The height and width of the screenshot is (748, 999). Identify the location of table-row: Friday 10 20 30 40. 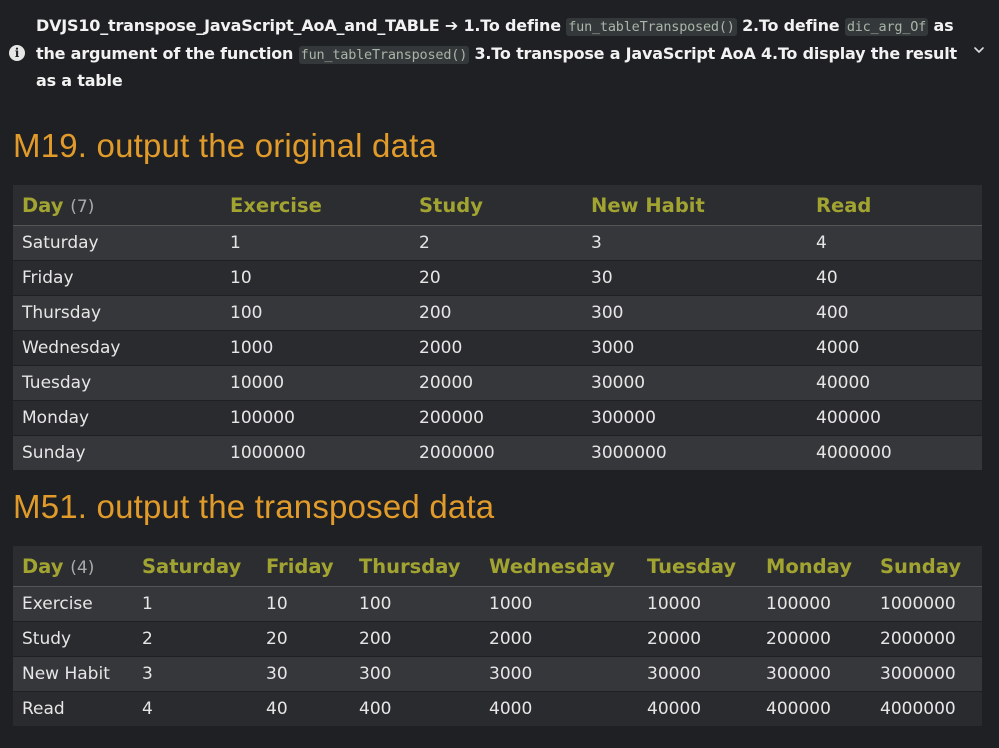
(497, 278).